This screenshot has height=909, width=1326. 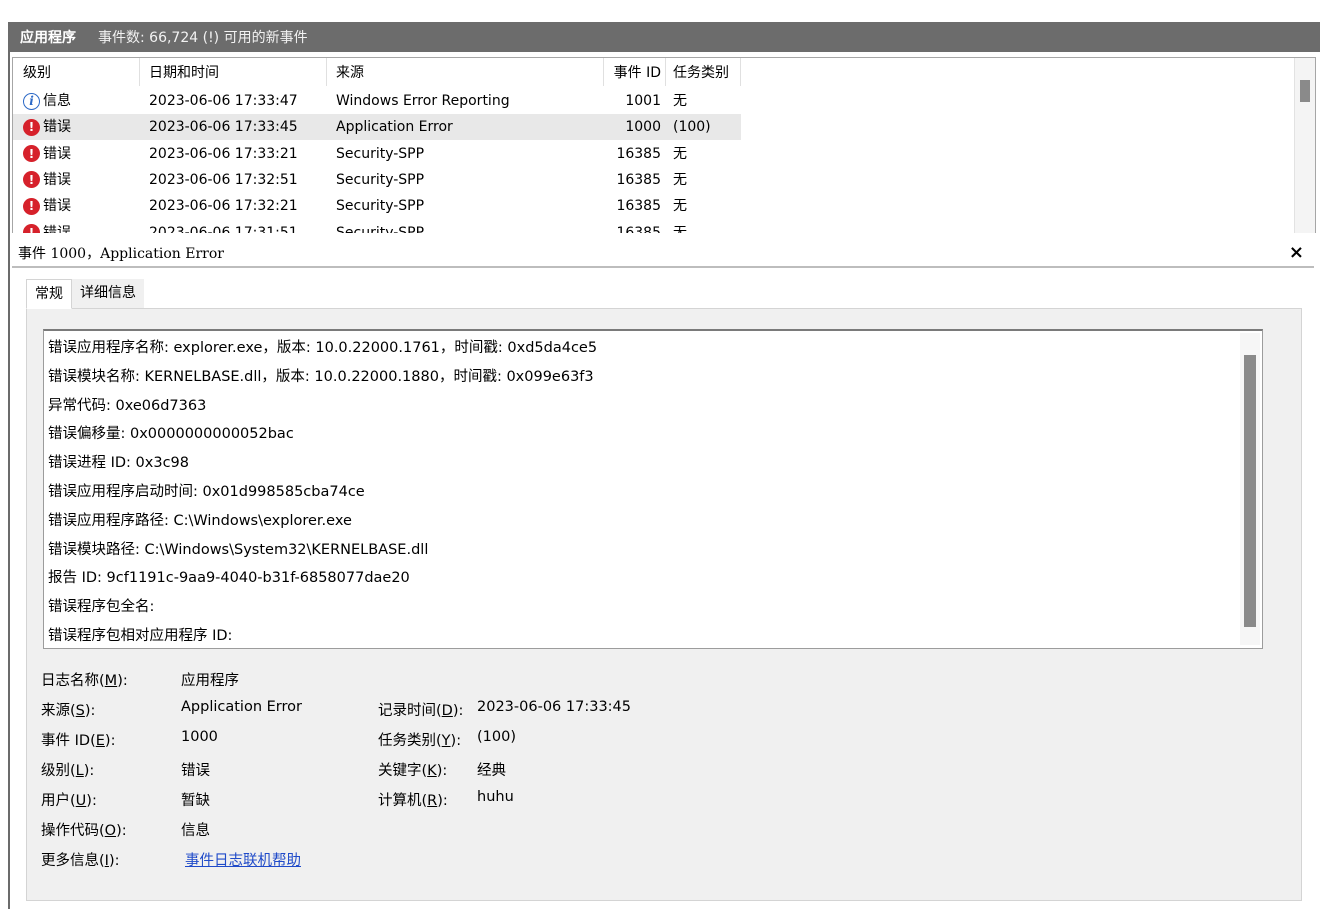 I want to click on event-list-scrollbar, so click(x=1304, y=145).